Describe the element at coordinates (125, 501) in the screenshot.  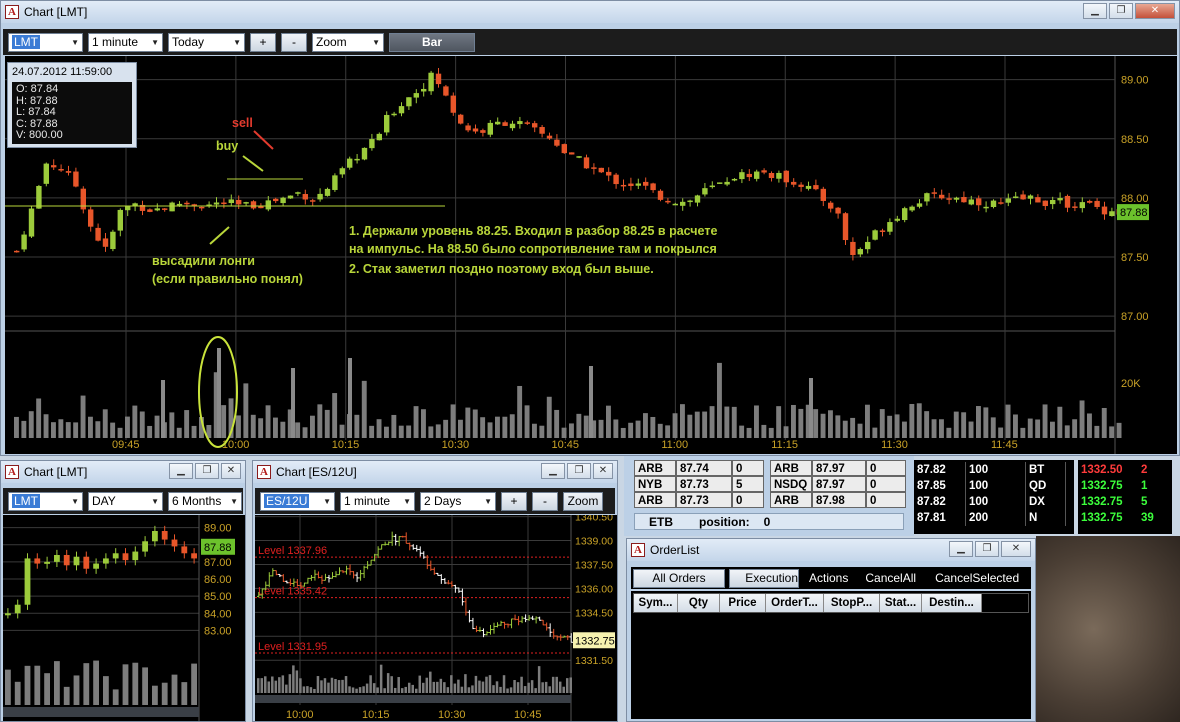
I see `interval-select: DAY ▼` at that location.